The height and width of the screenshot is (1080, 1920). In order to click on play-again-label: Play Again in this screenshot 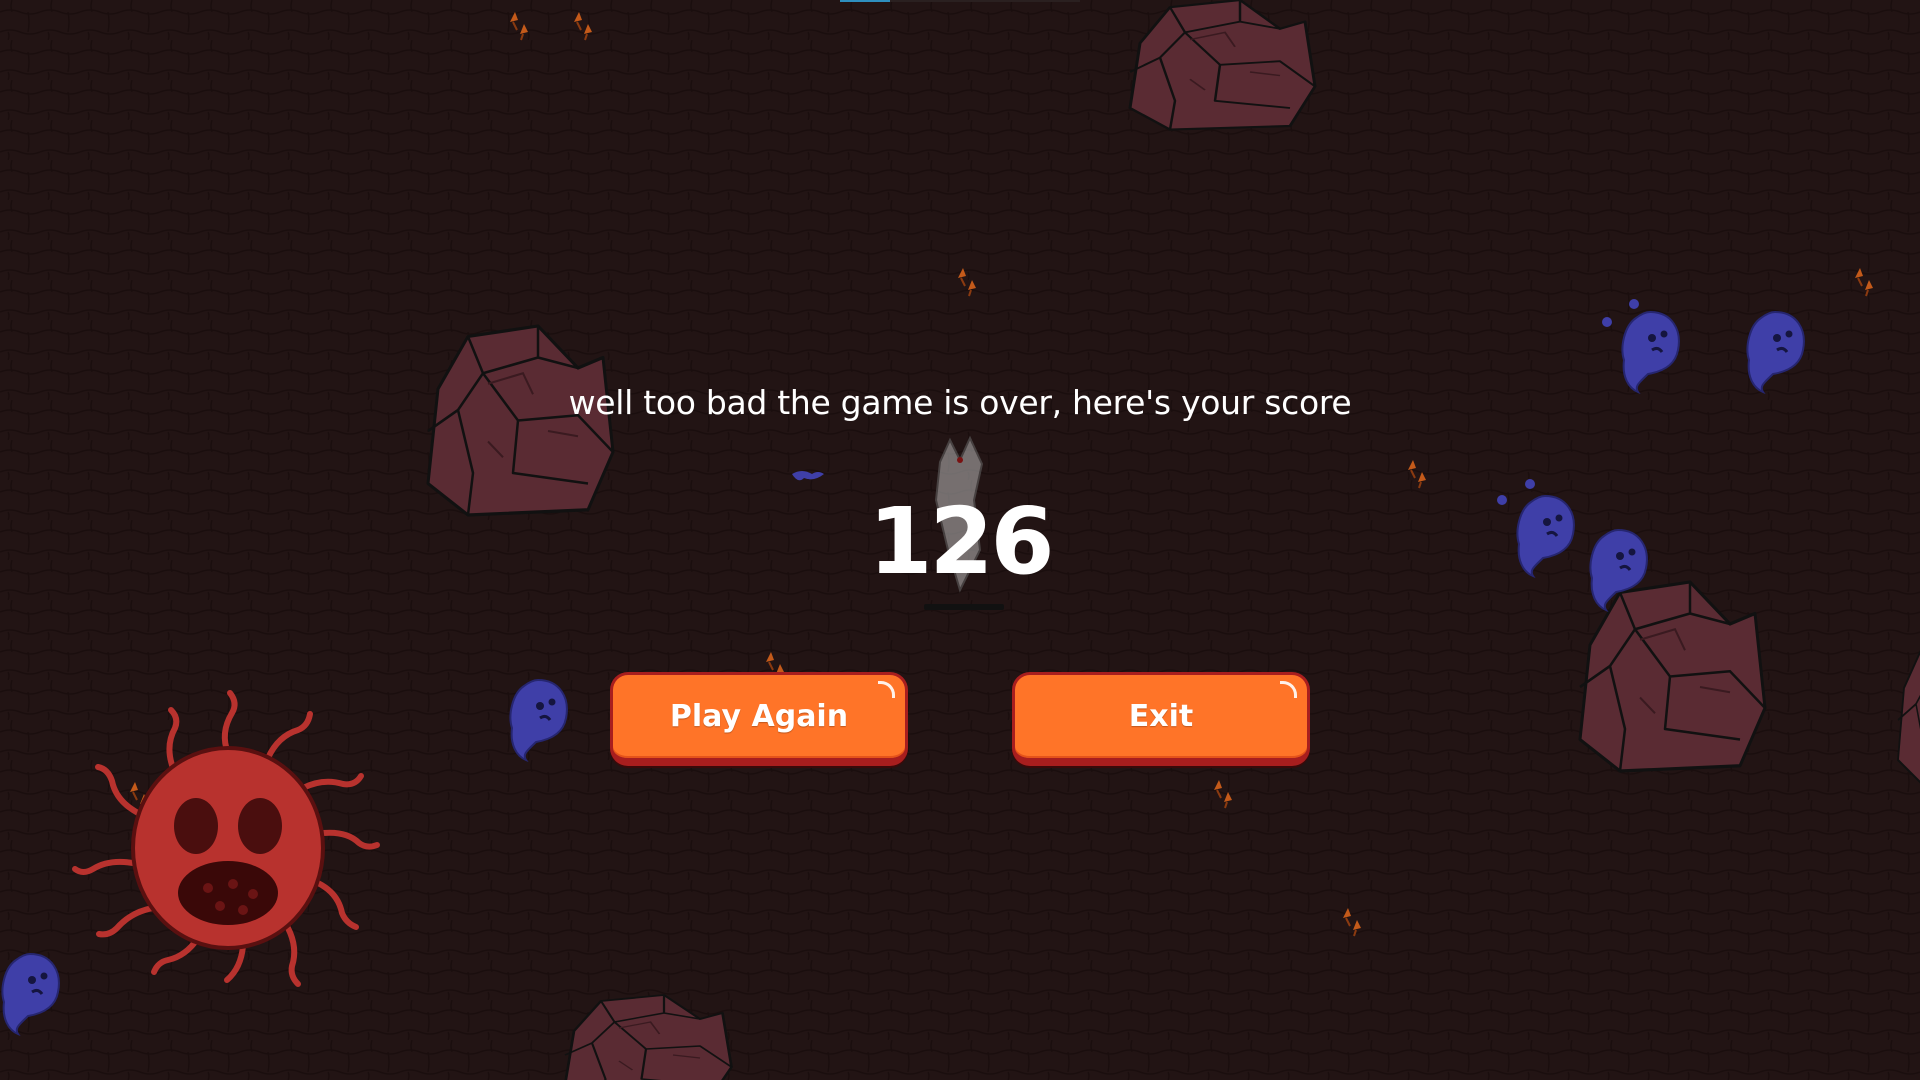, I will do `click(759, 716)`.